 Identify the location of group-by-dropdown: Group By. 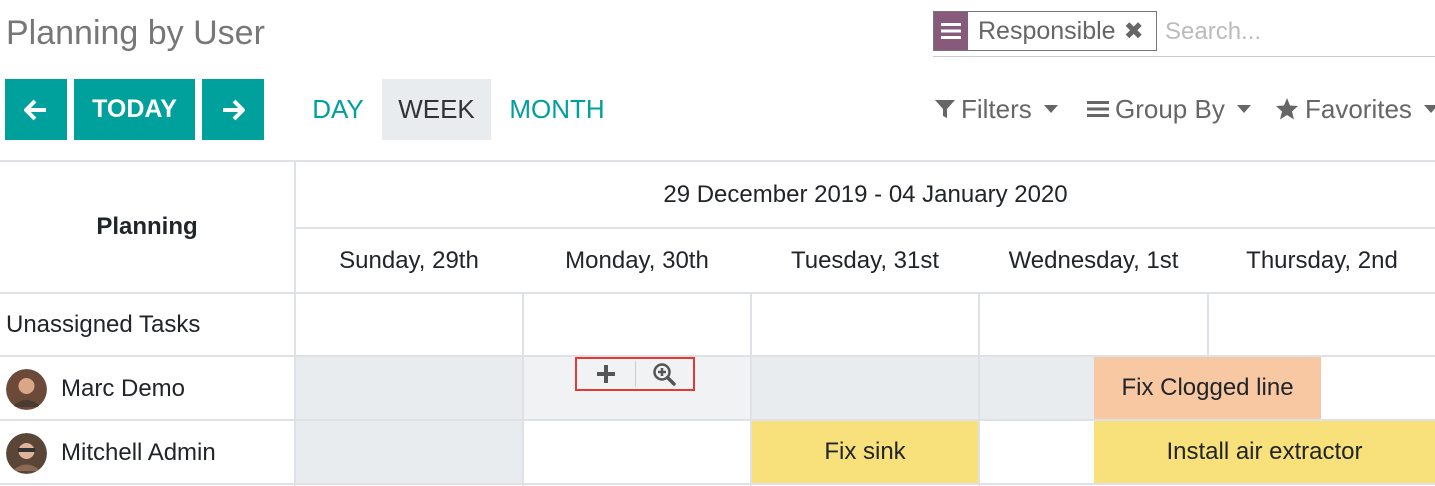
(1169, 109).